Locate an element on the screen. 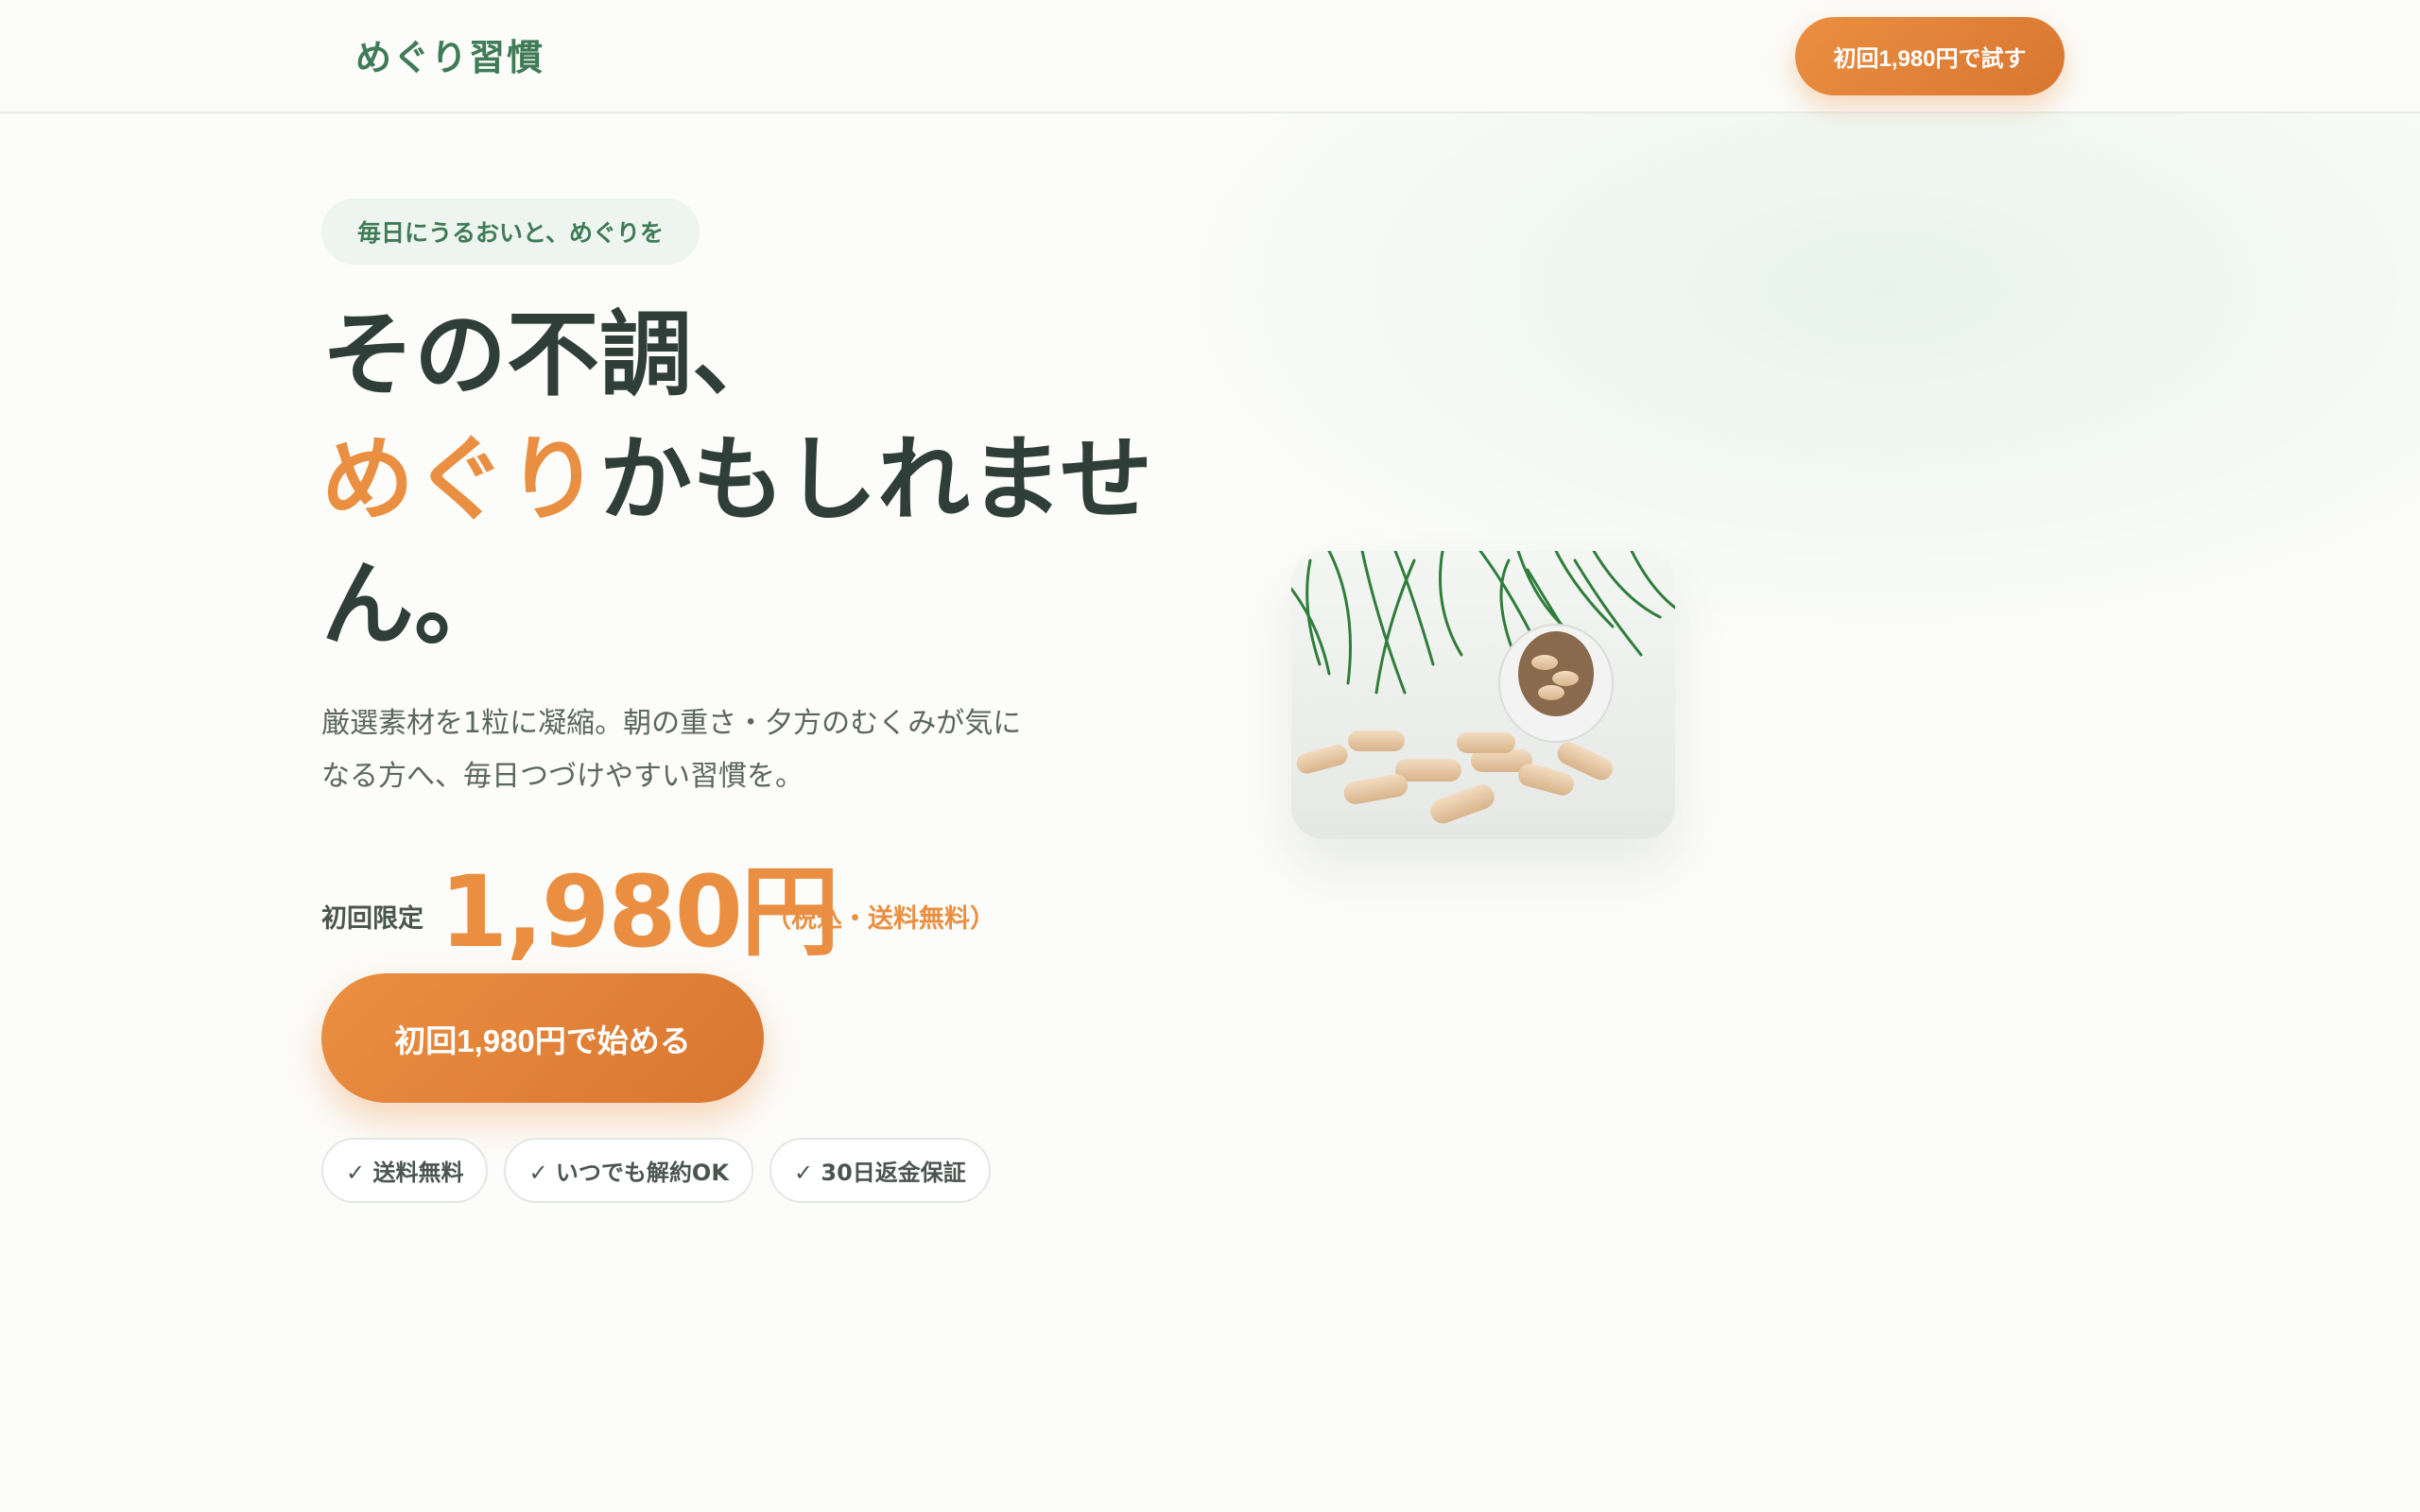 Image resolution: width=2420 pixels, height=1512 pixels. site-header: めぐり習慣 初回1,980円で試す is located at coordinates (1210, 56).